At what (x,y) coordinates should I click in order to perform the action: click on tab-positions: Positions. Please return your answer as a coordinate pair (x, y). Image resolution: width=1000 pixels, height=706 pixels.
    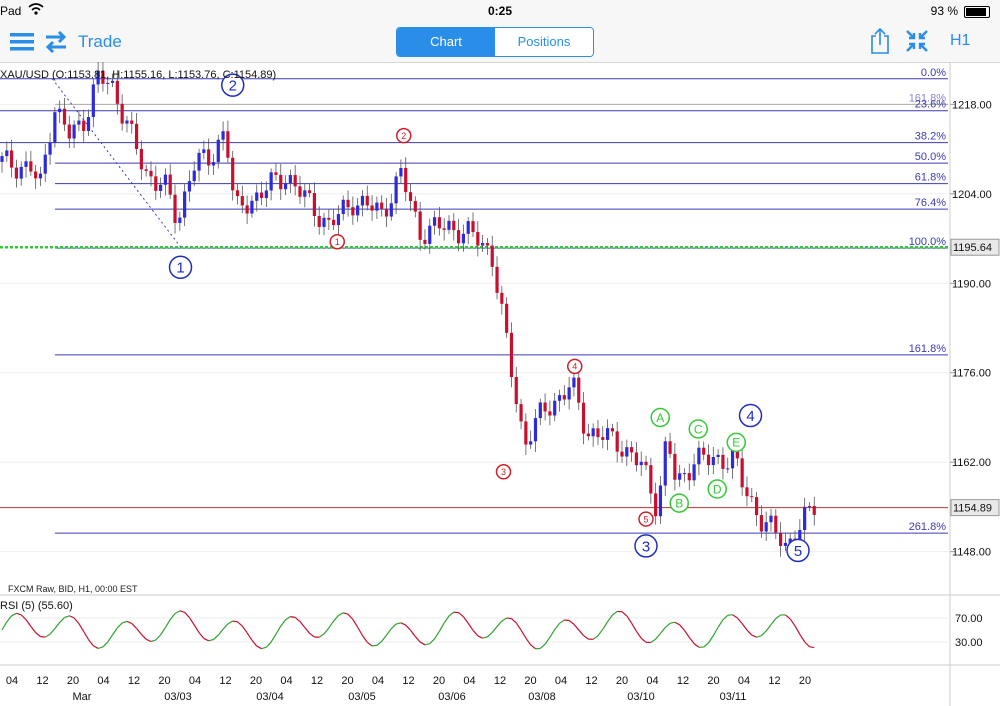
    Looking at the image, I should click on (544, 42).